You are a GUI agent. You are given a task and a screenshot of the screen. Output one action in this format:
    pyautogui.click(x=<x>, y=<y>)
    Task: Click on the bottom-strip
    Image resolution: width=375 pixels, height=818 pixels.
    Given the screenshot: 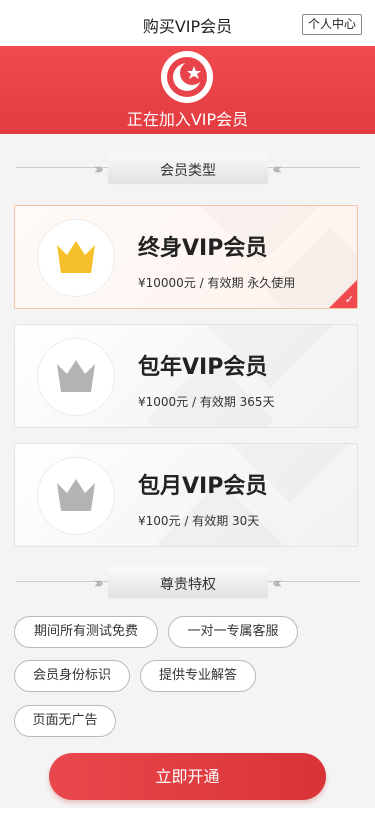 What is the action you would take?
    pyautogui.click(x=187, y=813)
    